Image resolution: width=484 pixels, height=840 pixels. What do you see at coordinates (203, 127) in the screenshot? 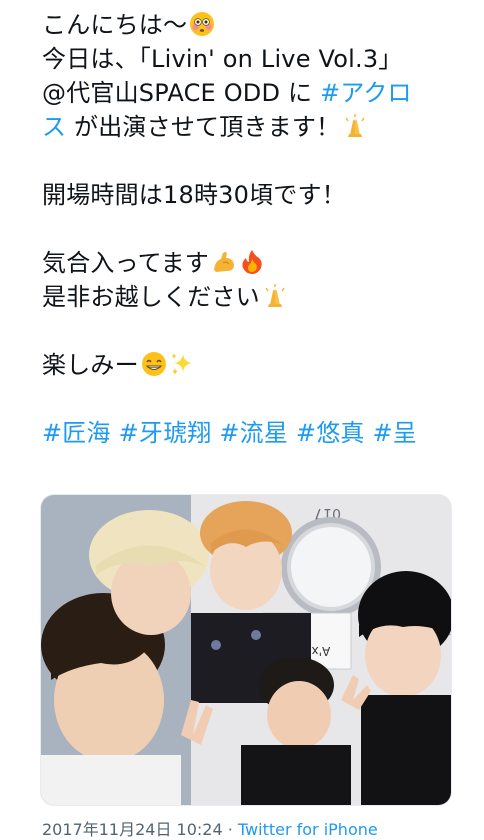
I see `appearance-text: が出演させて頂きます！` at bounding box center [203, 127].